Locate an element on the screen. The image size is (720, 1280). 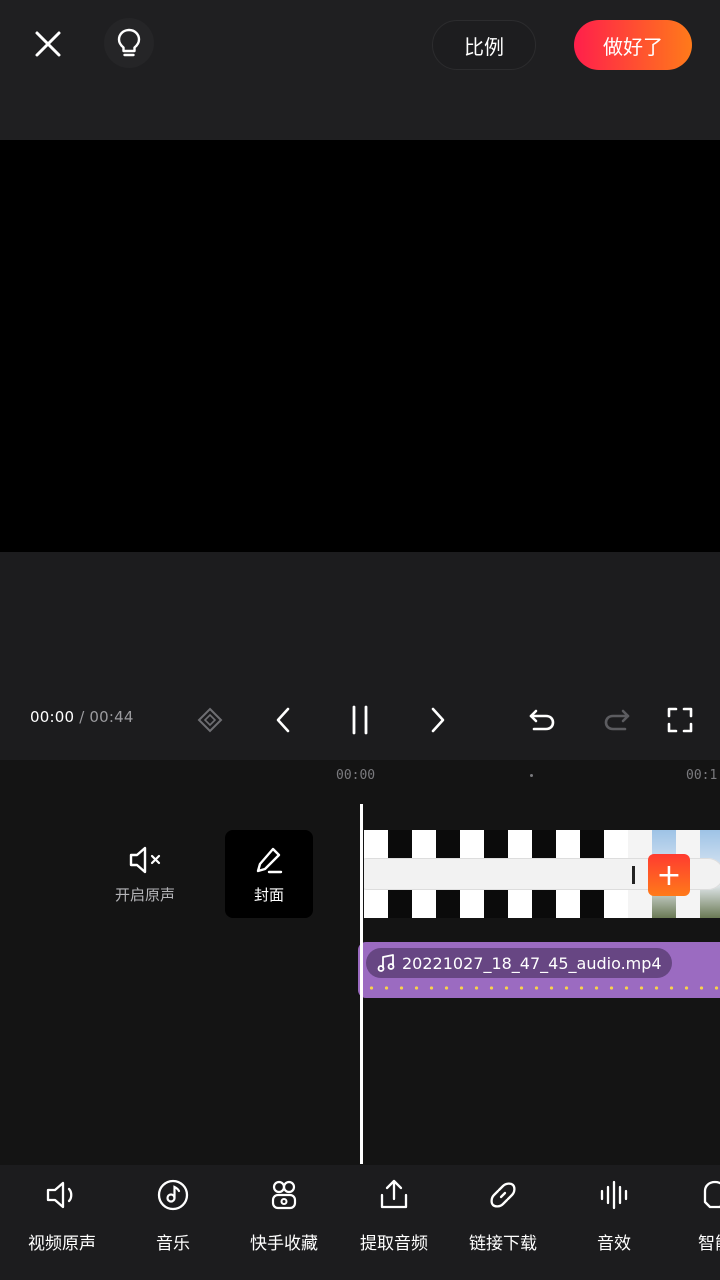
tool-label: 快手收藏 is located at coordinates (284, 1244).